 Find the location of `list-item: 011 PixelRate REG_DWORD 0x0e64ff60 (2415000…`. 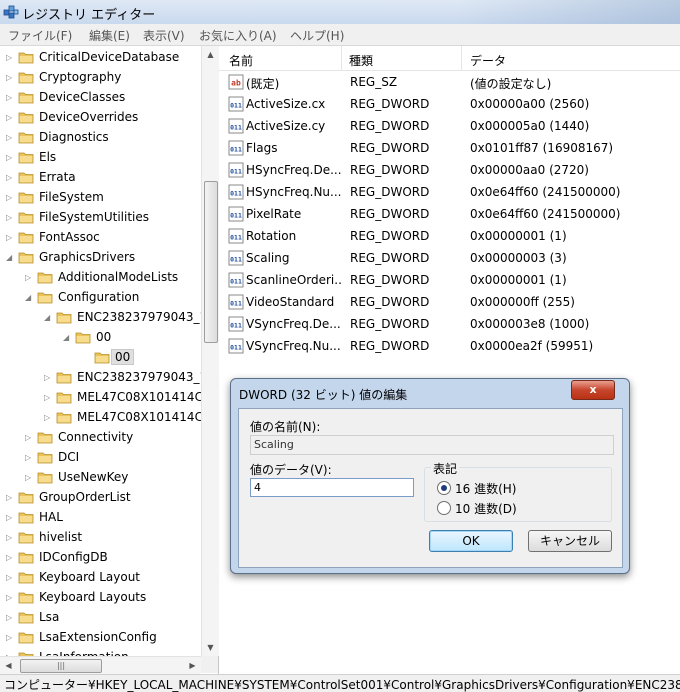

list-item: 011 PixelRate REG_DWORD 0x0e64ff60 (2415000… is located at coordinates (449, 214).